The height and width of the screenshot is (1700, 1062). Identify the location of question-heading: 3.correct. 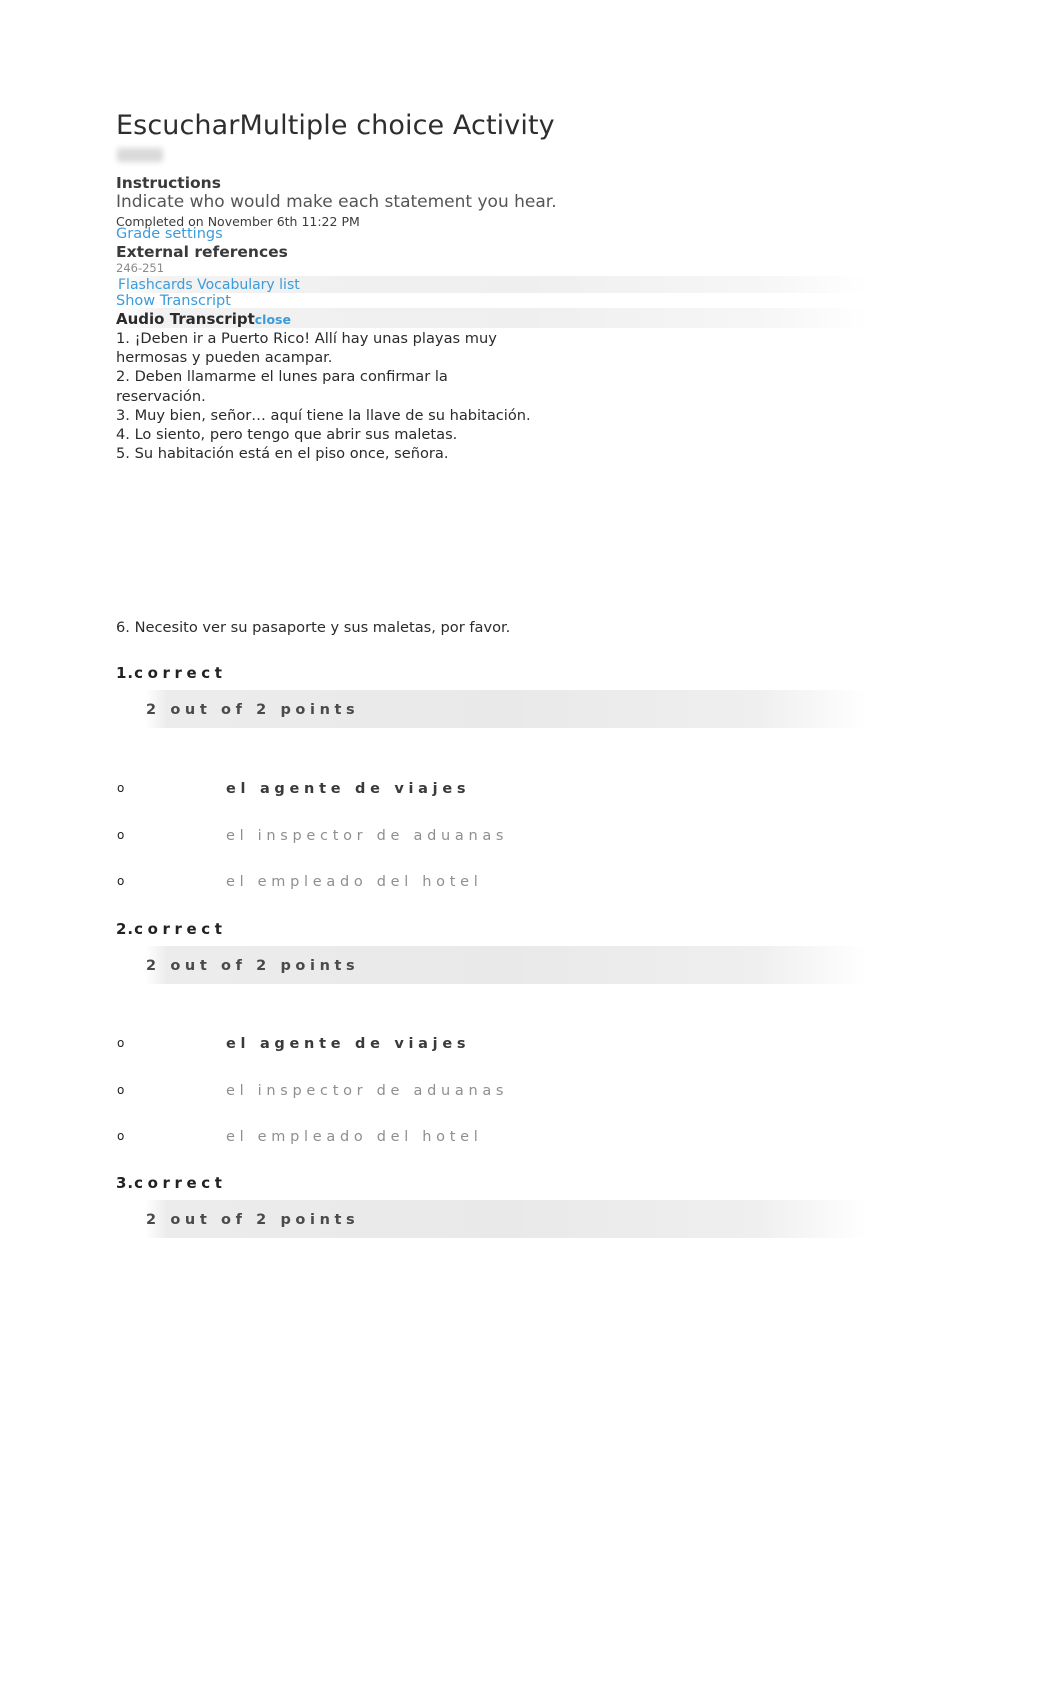
(171, 1183).